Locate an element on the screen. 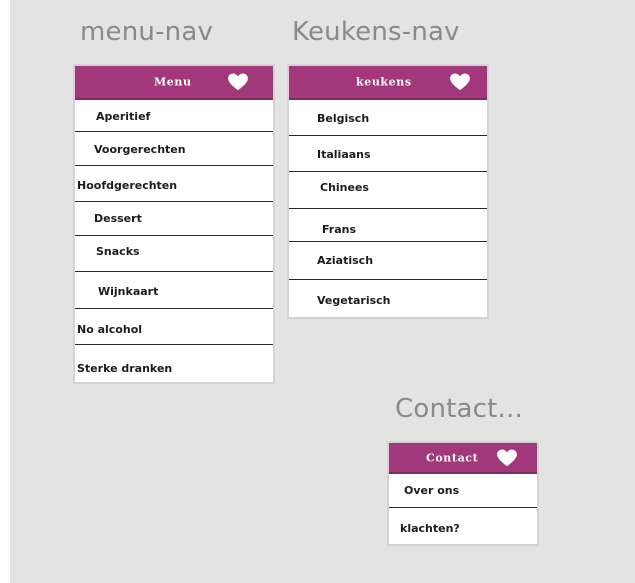 This screenshot has height=583, width=635. contact-dropdown-label: Contact is located at coordinates (452, 457).